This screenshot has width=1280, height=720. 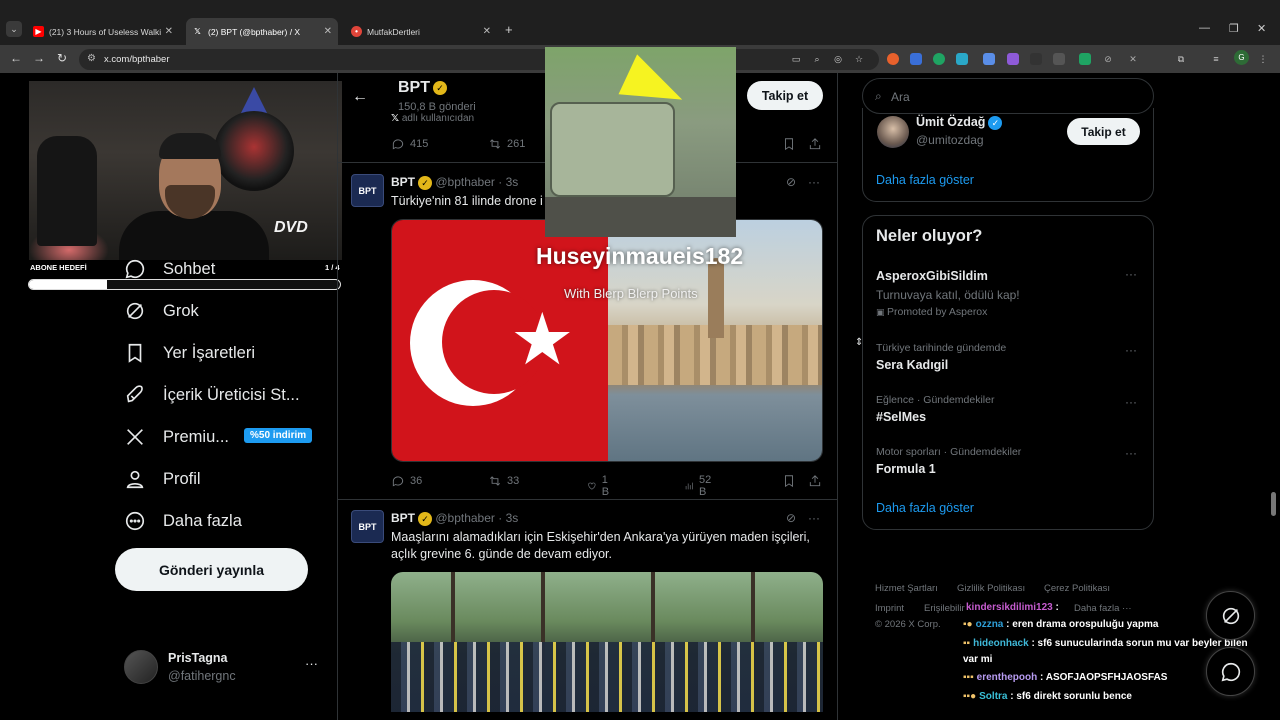 I want to click on reply-button: 36, so click(x=406, y=481).